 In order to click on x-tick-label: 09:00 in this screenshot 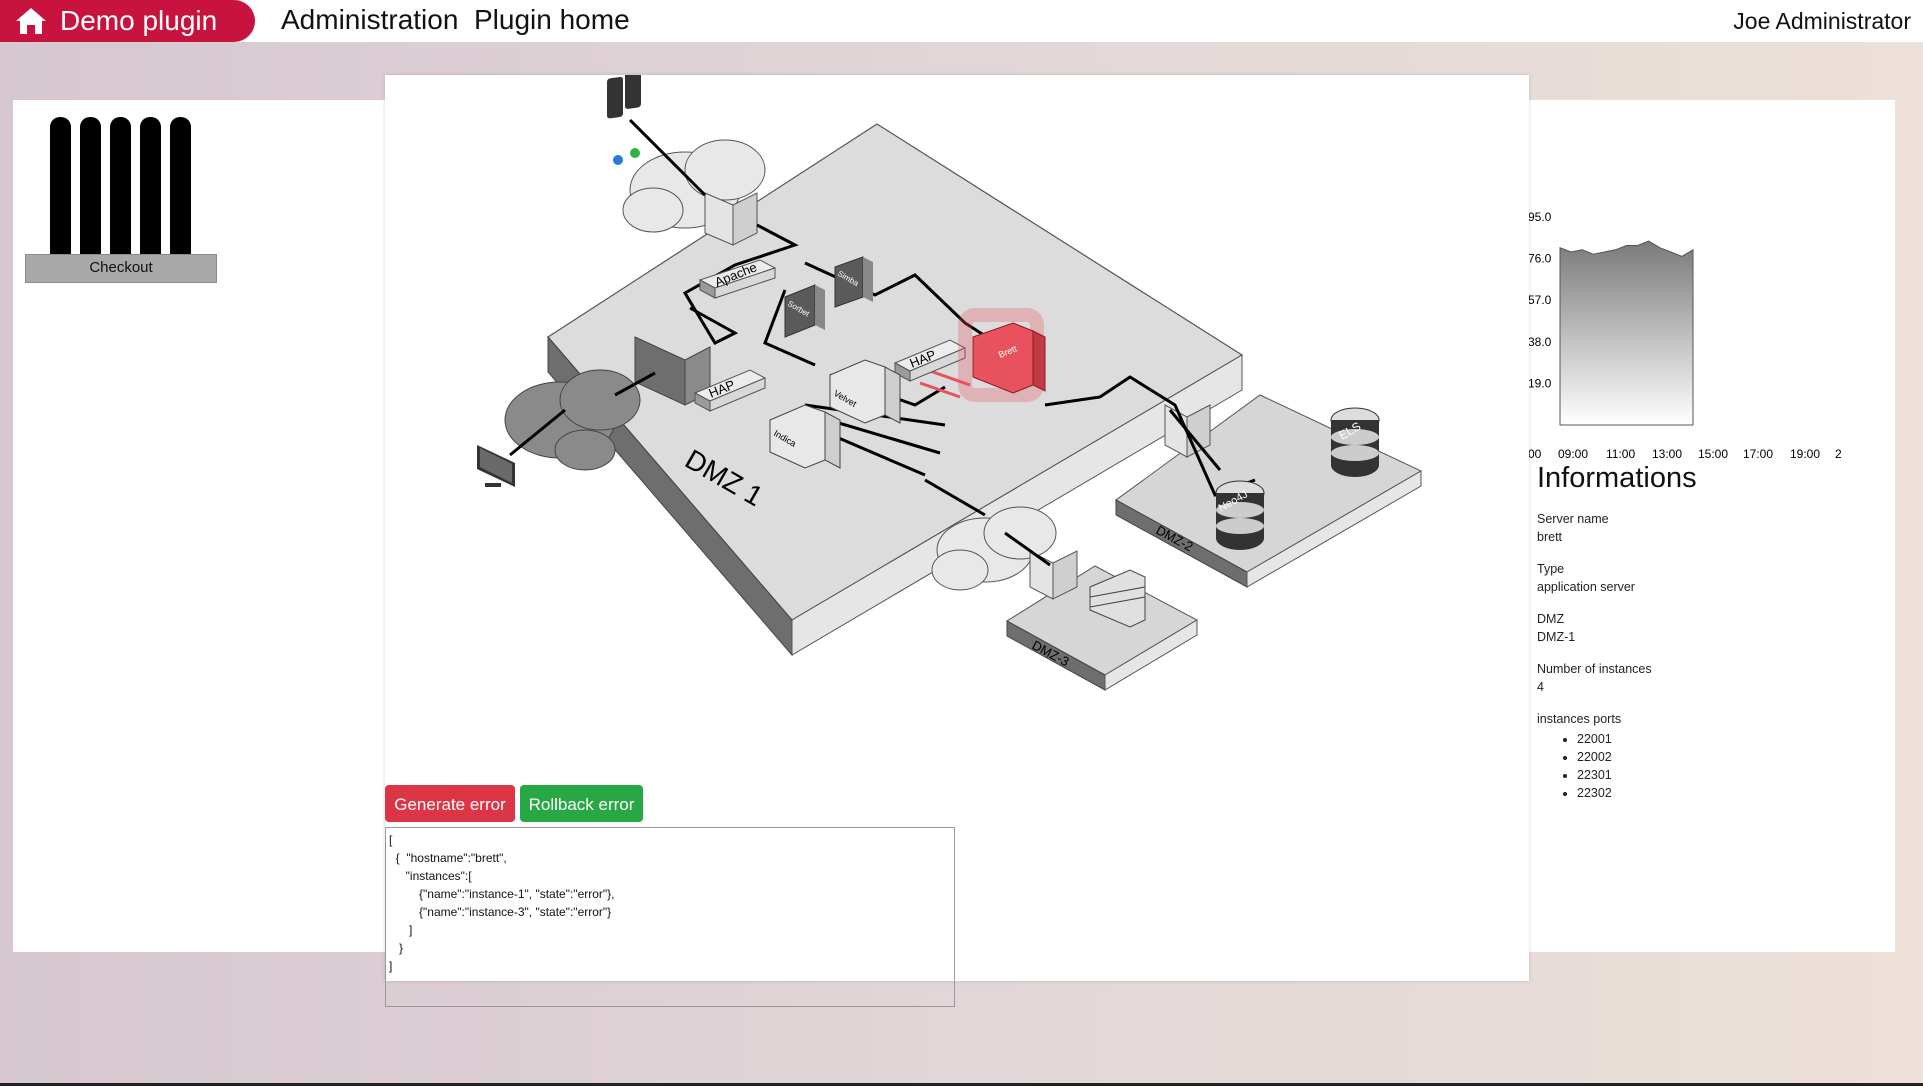, I will do `click(1573, 454)`.